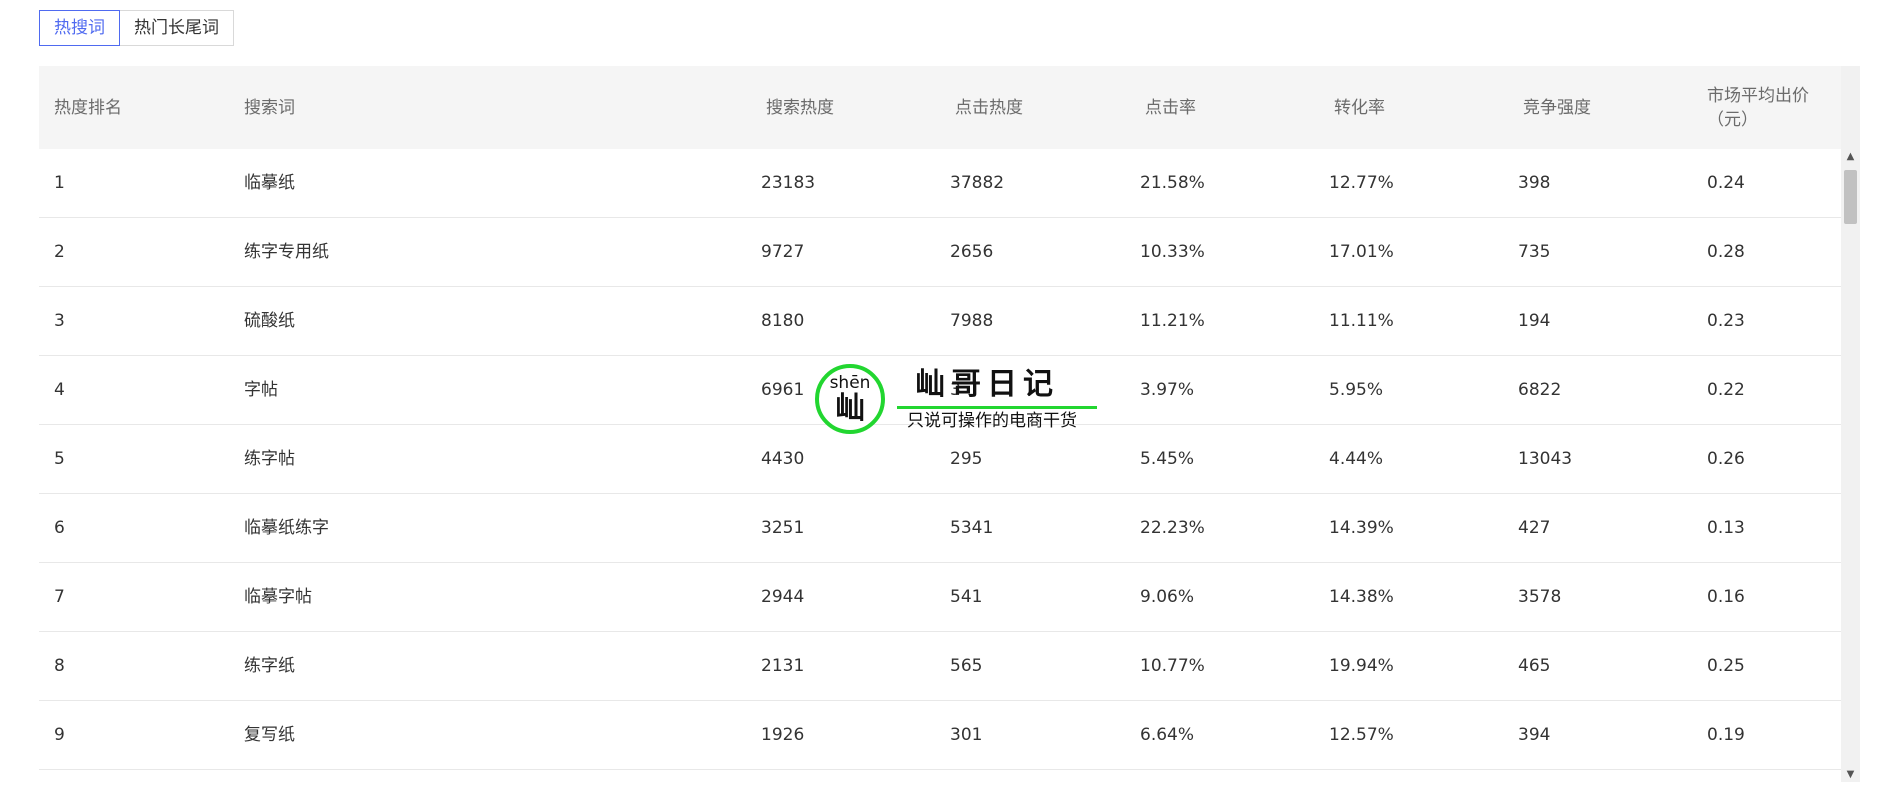  Describe the element at coordinates (1356, 459) in the screenshot. I see `cell-conversion-rate: 4.44%` at that location.